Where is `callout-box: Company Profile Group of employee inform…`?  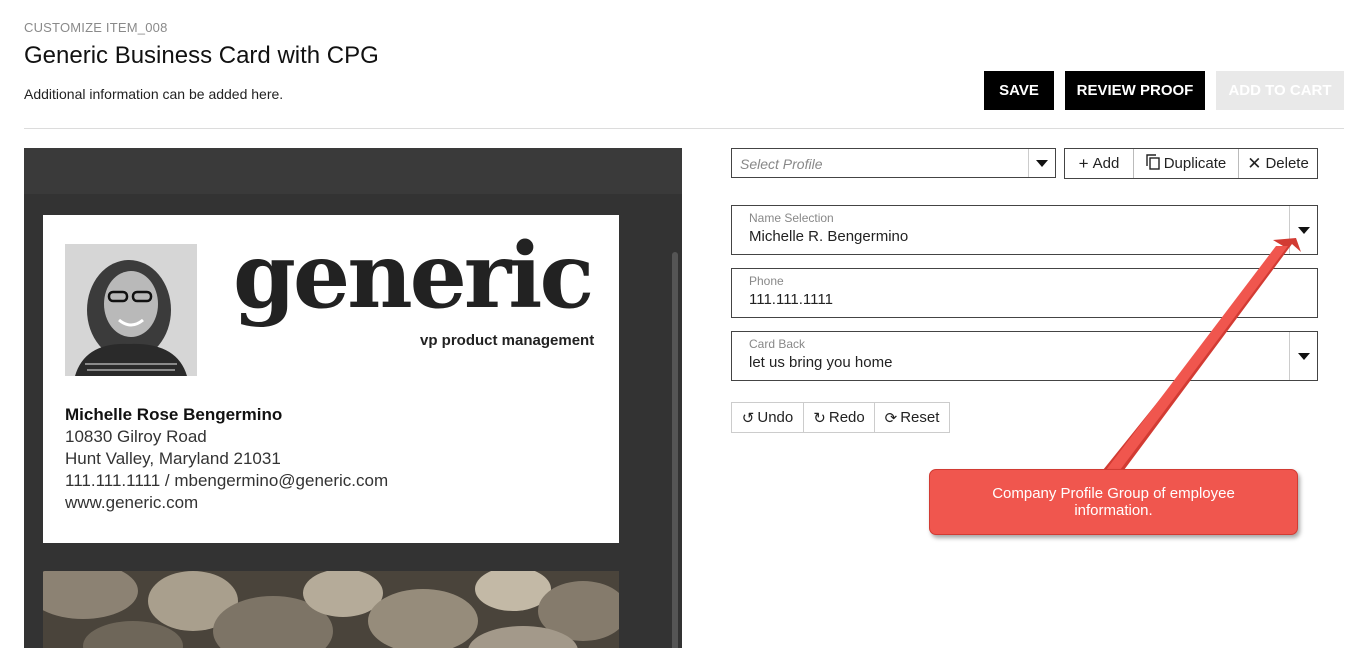
callout-box: Company Profile Group of employee inform… is located at coordinates (1113, 502).